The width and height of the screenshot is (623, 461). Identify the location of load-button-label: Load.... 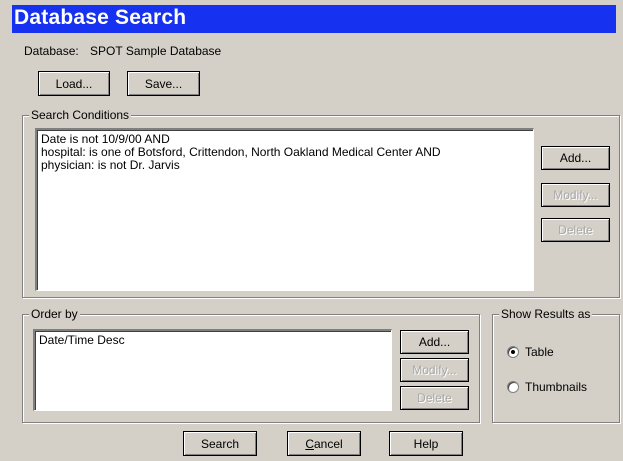
(74, 83).